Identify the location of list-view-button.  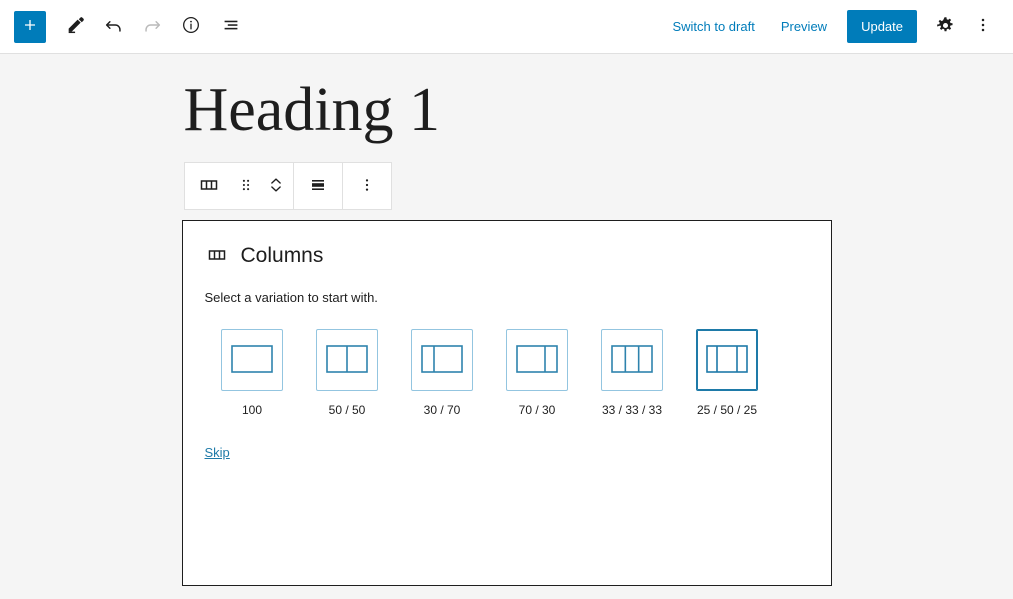
(231, 27).